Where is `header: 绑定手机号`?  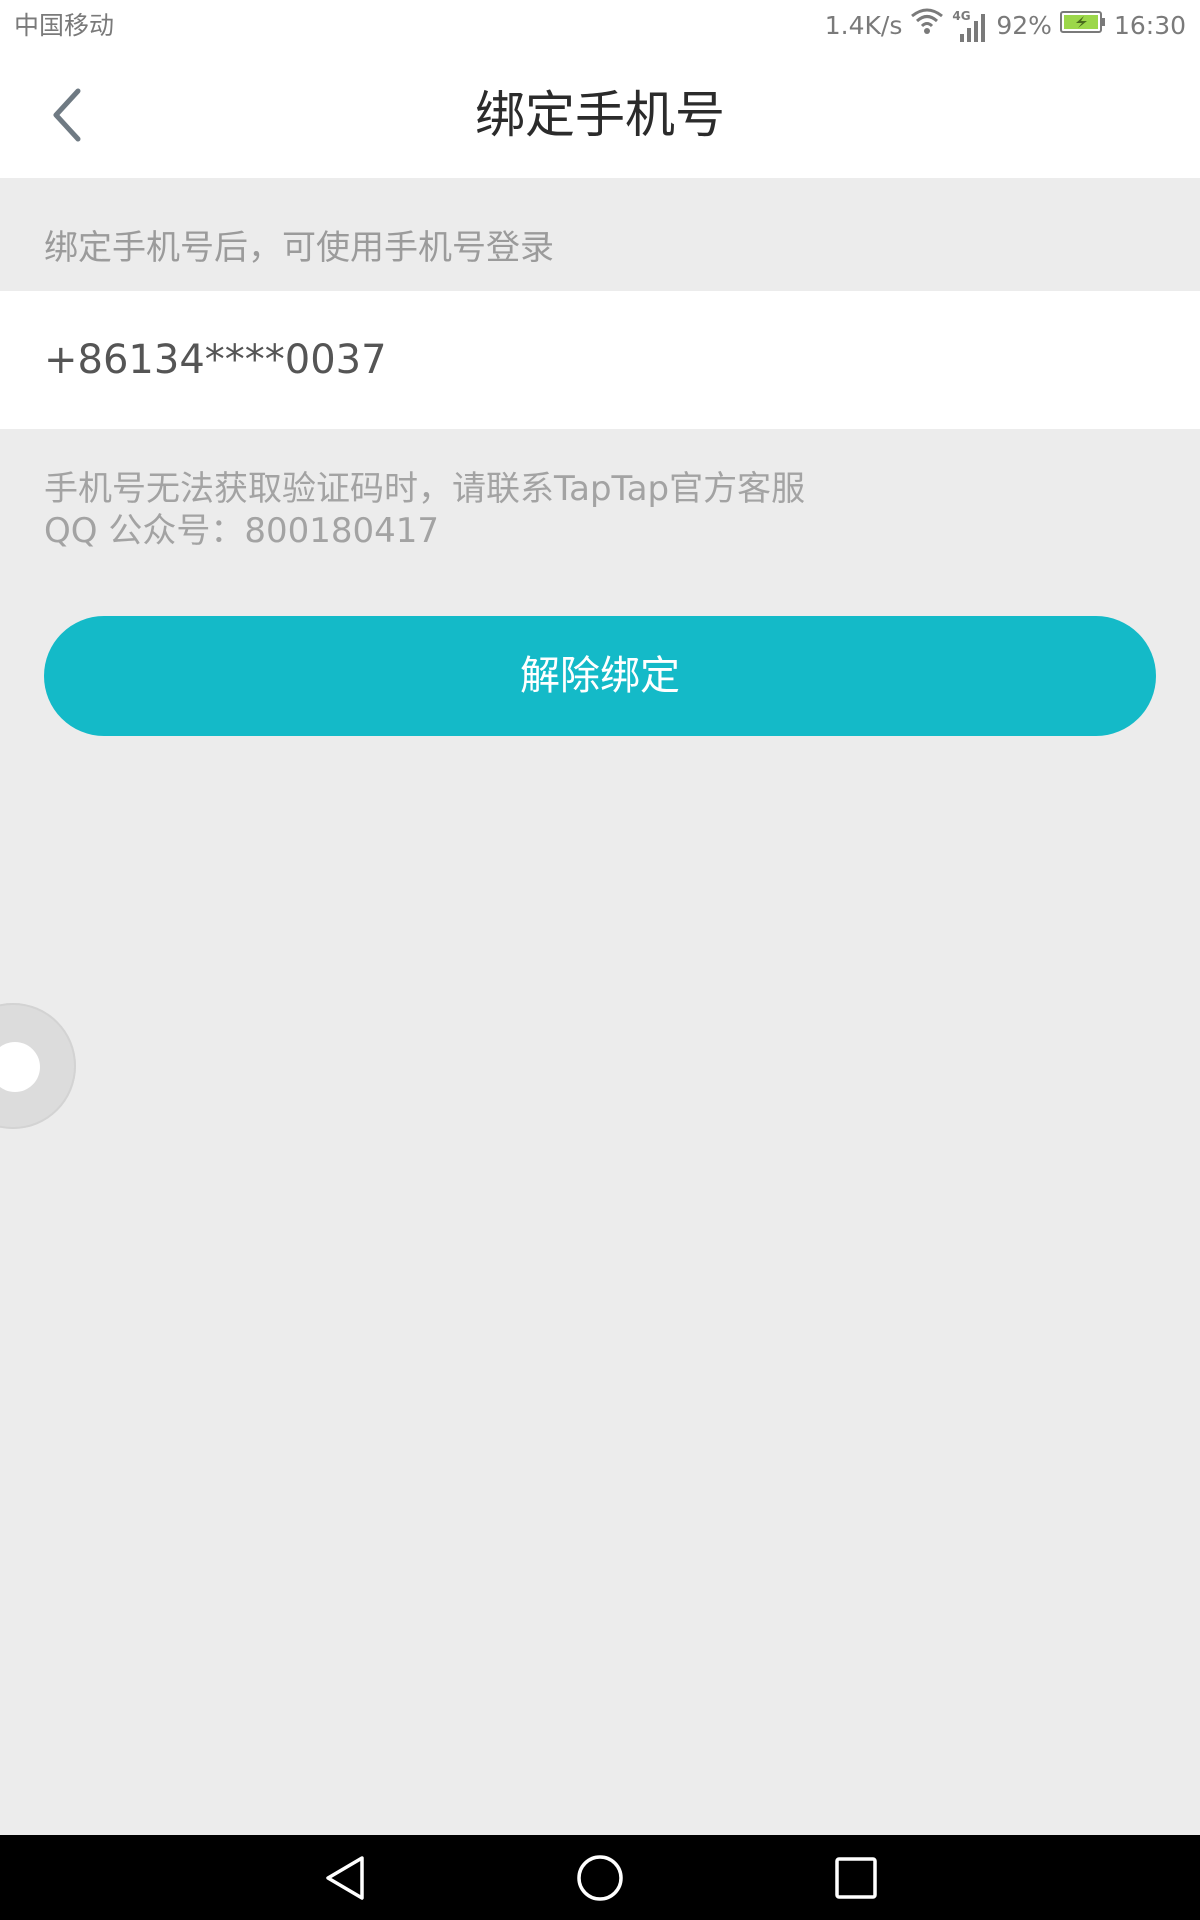
header: 绑定手机号 is located at coordinates (600, 115).